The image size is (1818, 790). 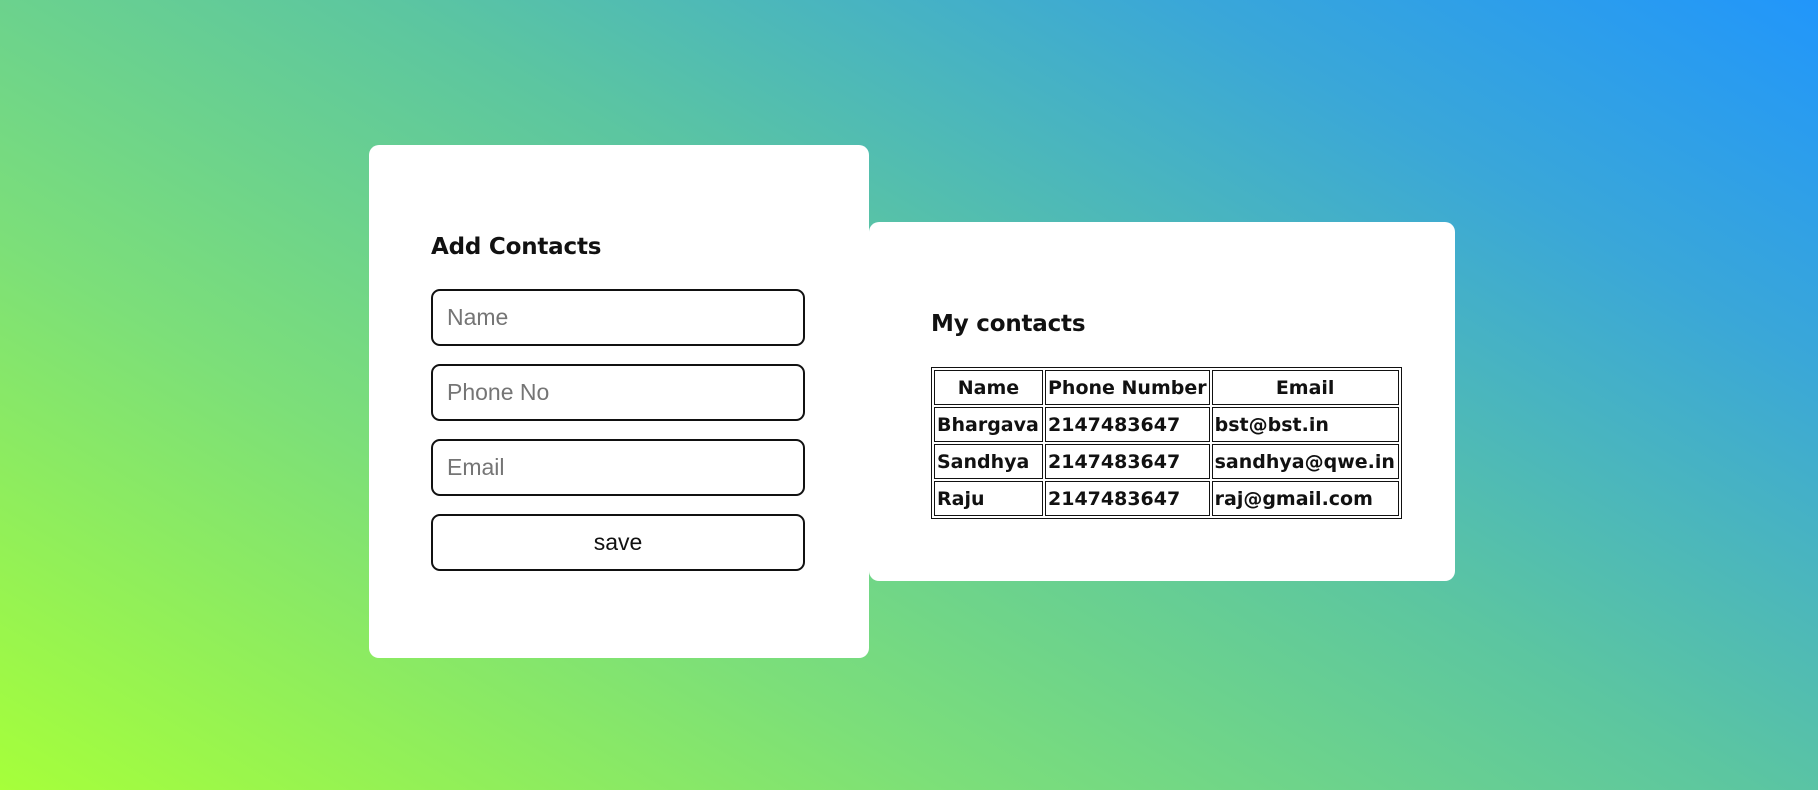 I want to click on cell-name: Raju, so click(x=988, y=498).